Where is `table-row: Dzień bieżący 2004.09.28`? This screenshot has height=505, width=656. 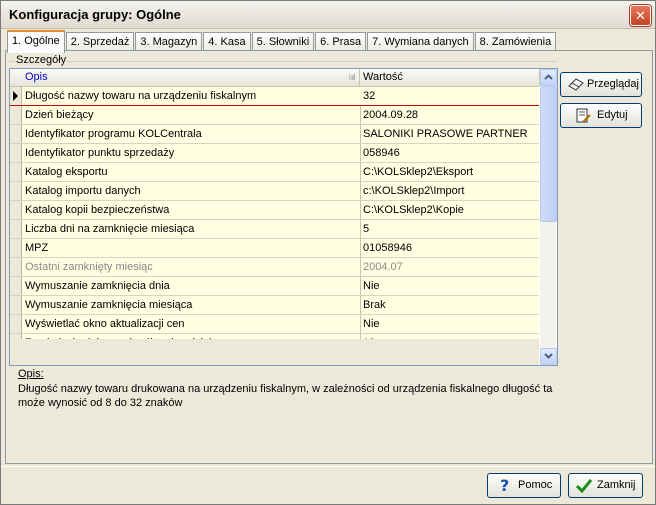 table-row: Dzień bieżący 2004.09.28 is located at coordinates (274, 115).